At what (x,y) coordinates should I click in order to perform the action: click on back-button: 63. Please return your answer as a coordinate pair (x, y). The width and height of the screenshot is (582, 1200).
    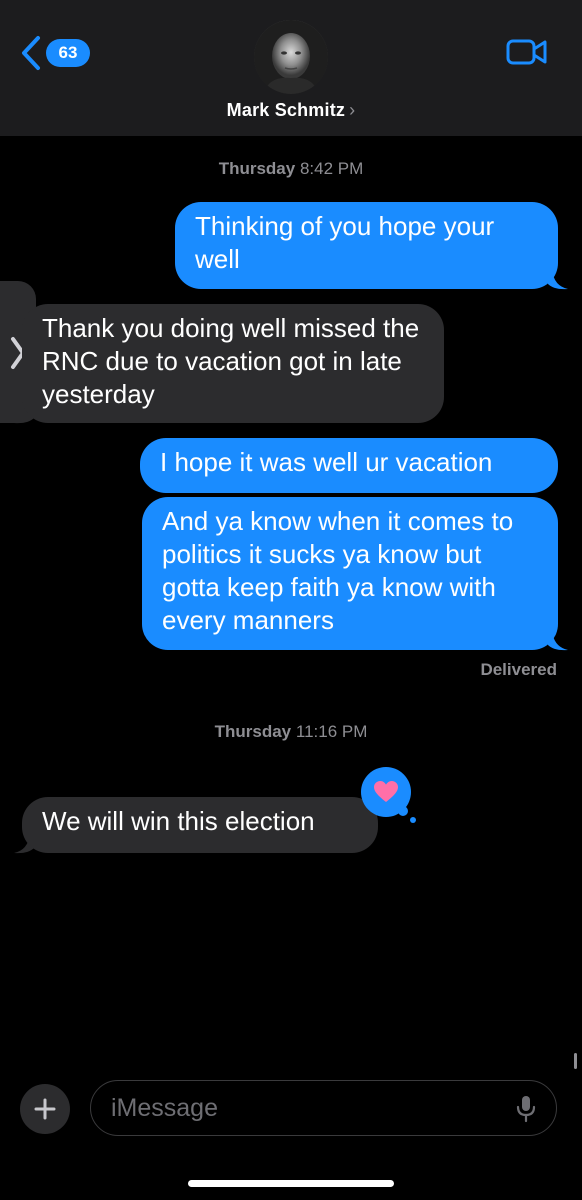
    Looking at the image, I should click on (55, 53).